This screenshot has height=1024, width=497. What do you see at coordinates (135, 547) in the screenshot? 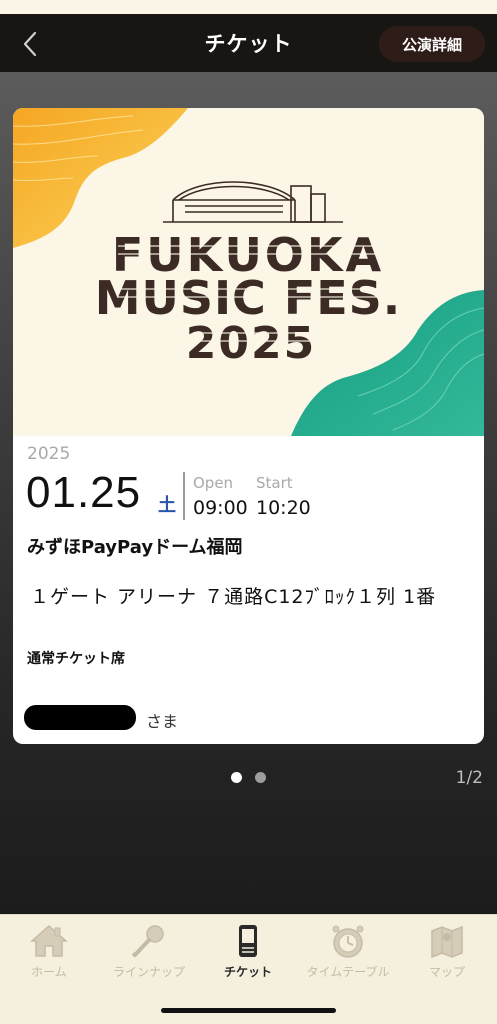
I see `venue-name: みずほPayPayドーム福岡` at bounding box center [135, 547].